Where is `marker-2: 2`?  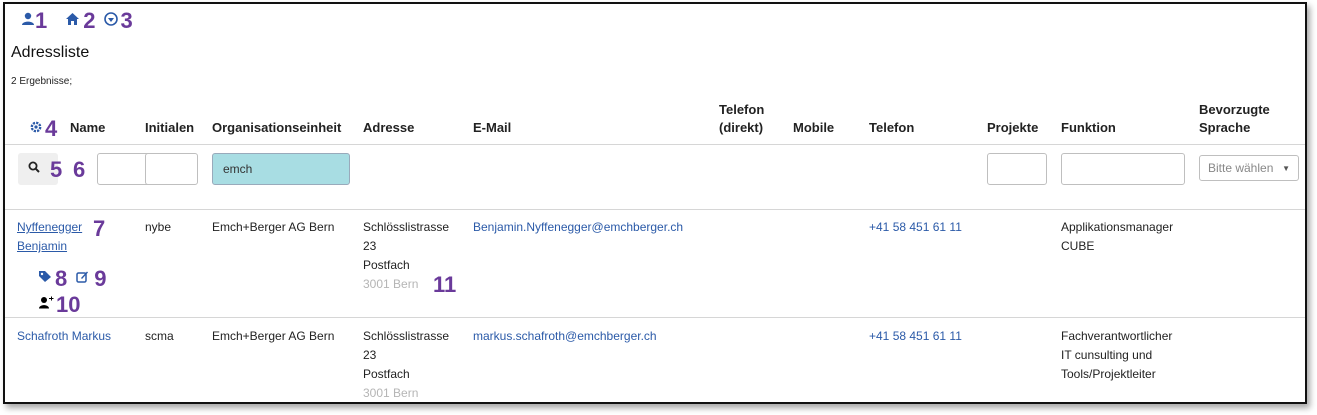 marker-2: 2 is located at coordinates (89, 20).